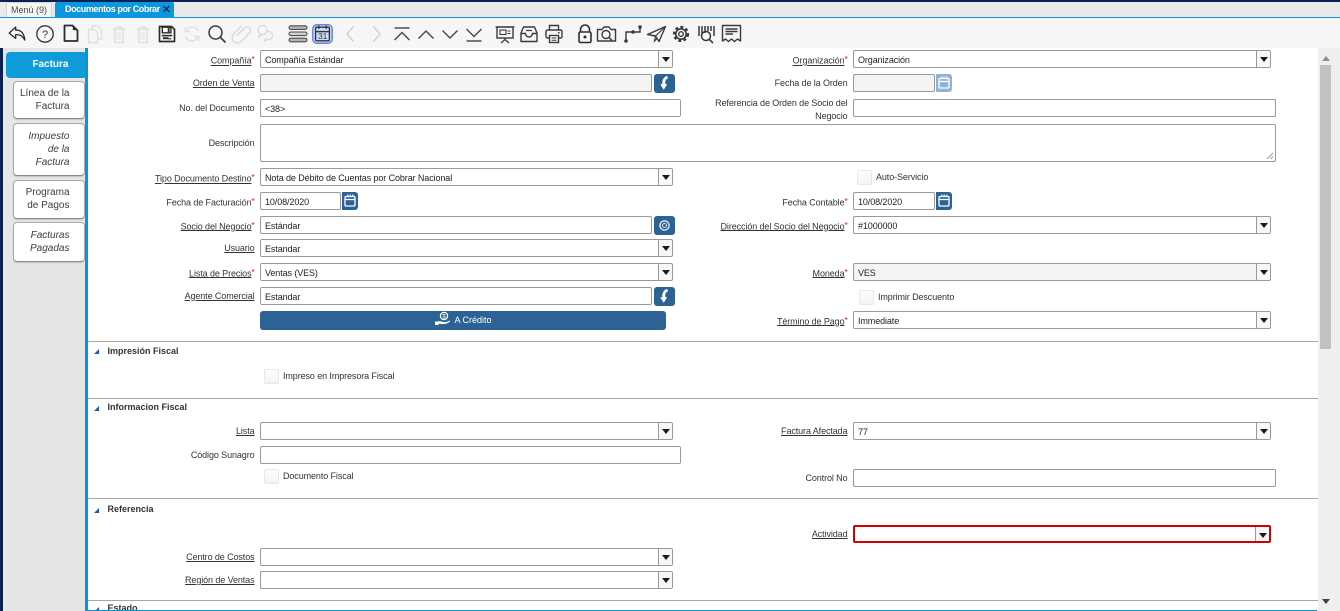 This screenshot has height=611, width=1340. What do you see at coordinates (323, 36) in the screenshot?
I see `svg-text: 31` at bounding box center [323, 36].